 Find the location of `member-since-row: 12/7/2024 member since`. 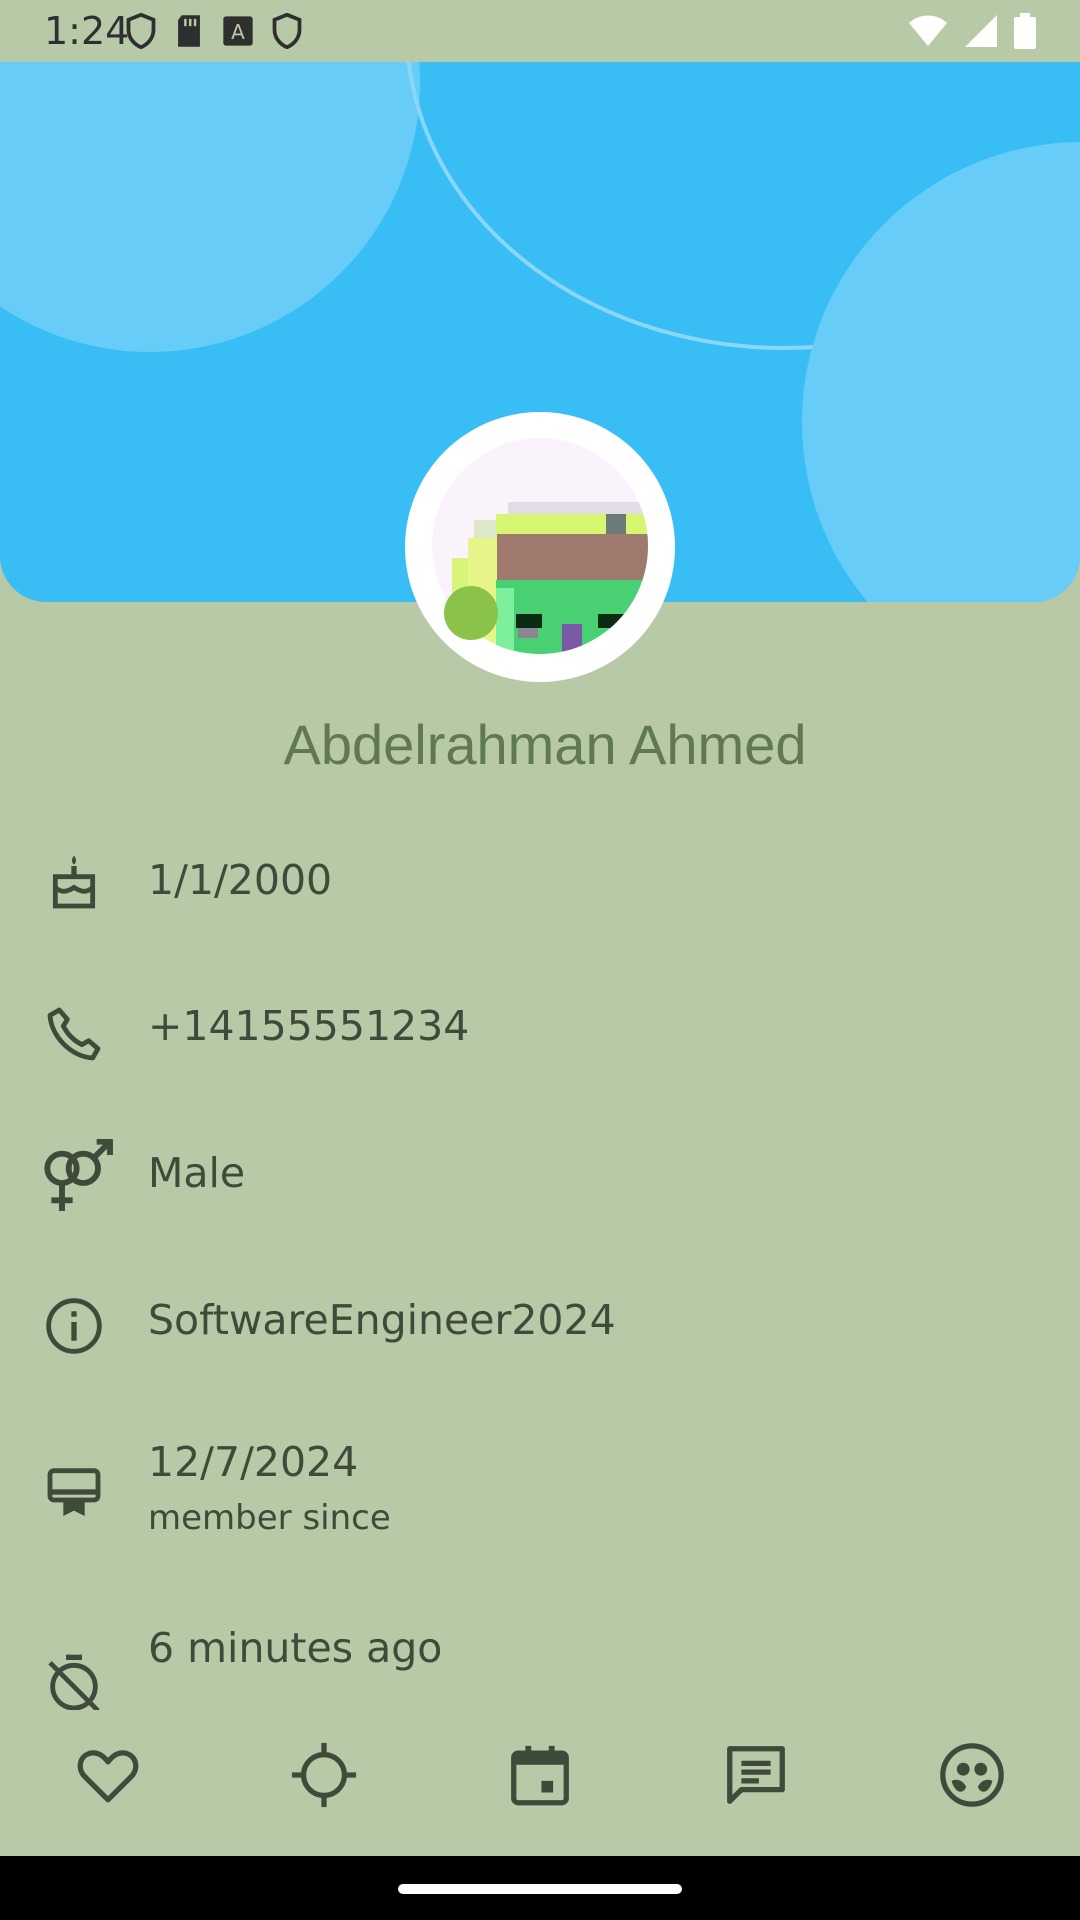

member-since-row: 12/7/2024 member since is located at coordinates (540, 1485).